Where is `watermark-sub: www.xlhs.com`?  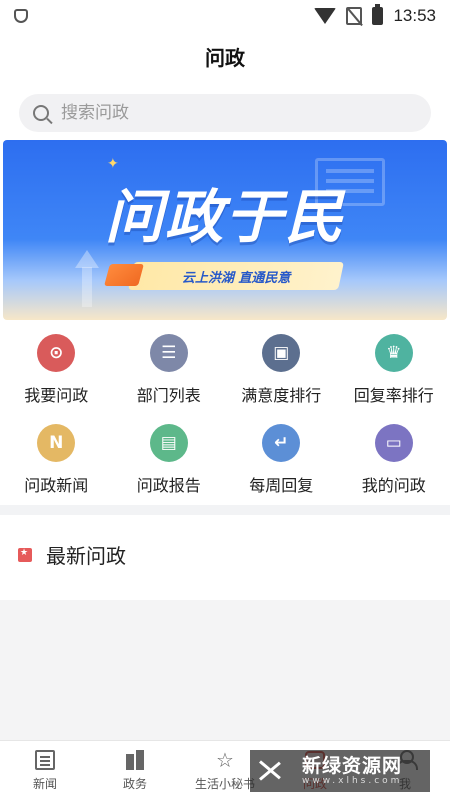 watermark-sub: www.xlhs.com is located at coordinates (352, 781).